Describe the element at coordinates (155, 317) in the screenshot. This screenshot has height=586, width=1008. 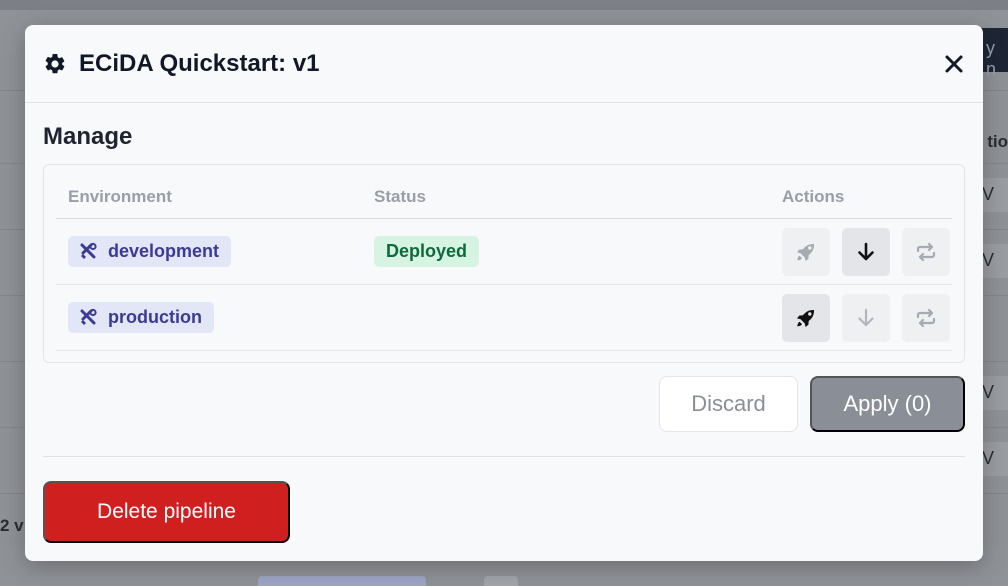
I see `environment-label: production` at that location.